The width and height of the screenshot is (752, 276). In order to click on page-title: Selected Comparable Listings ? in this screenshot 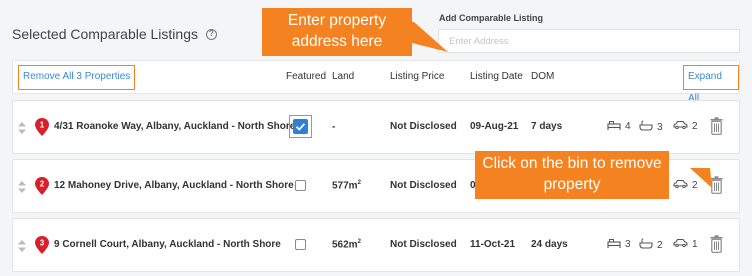, I will do `click(114, 34)`.